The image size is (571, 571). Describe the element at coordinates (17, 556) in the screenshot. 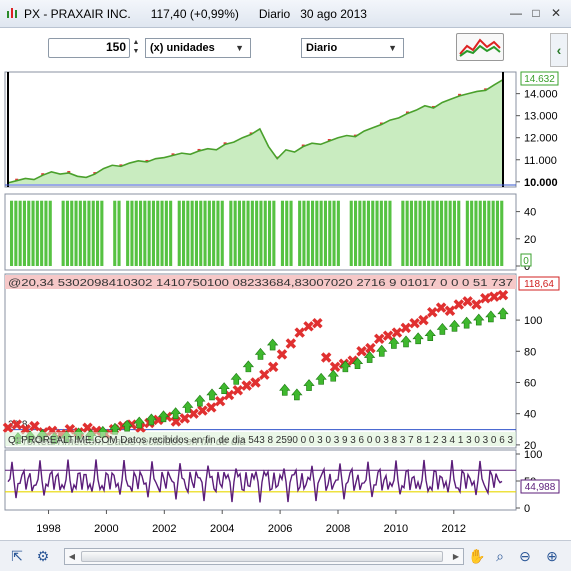

I see `chart-export-icon: ⇱` at that location.